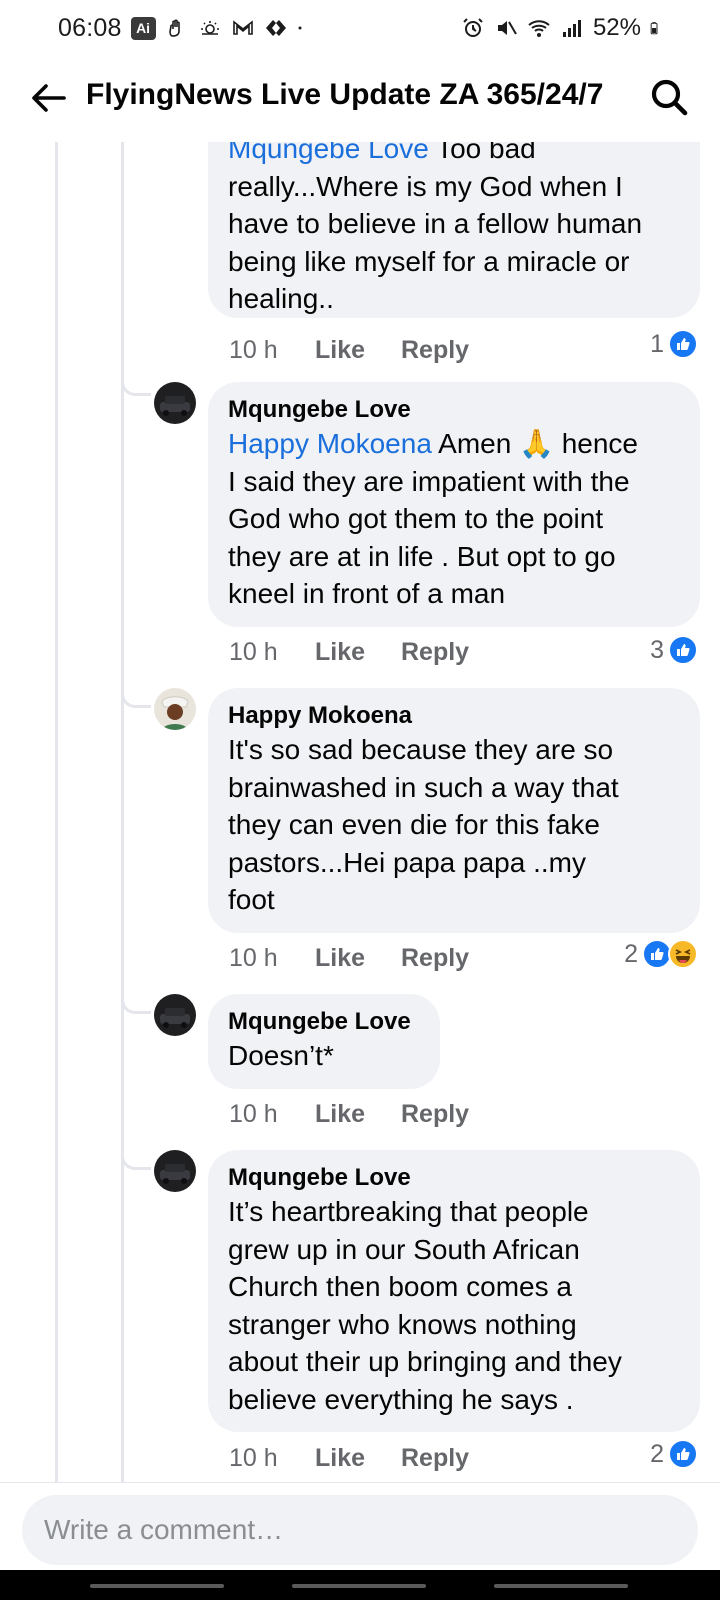 The height and width of the screenshot is (1600, 720). What do you see at coordinates (402, 1324) in the screenshot?
I see `comment-line: stranger who knows nothing` at bounding box center [402, 1324].